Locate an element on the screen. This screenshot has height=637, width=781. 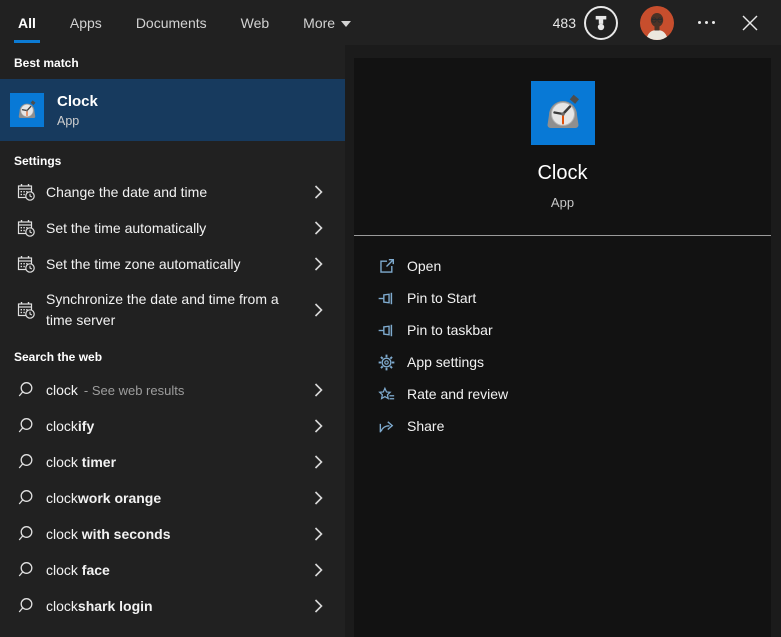
tab-more: More is located at coordinates (327, 22).